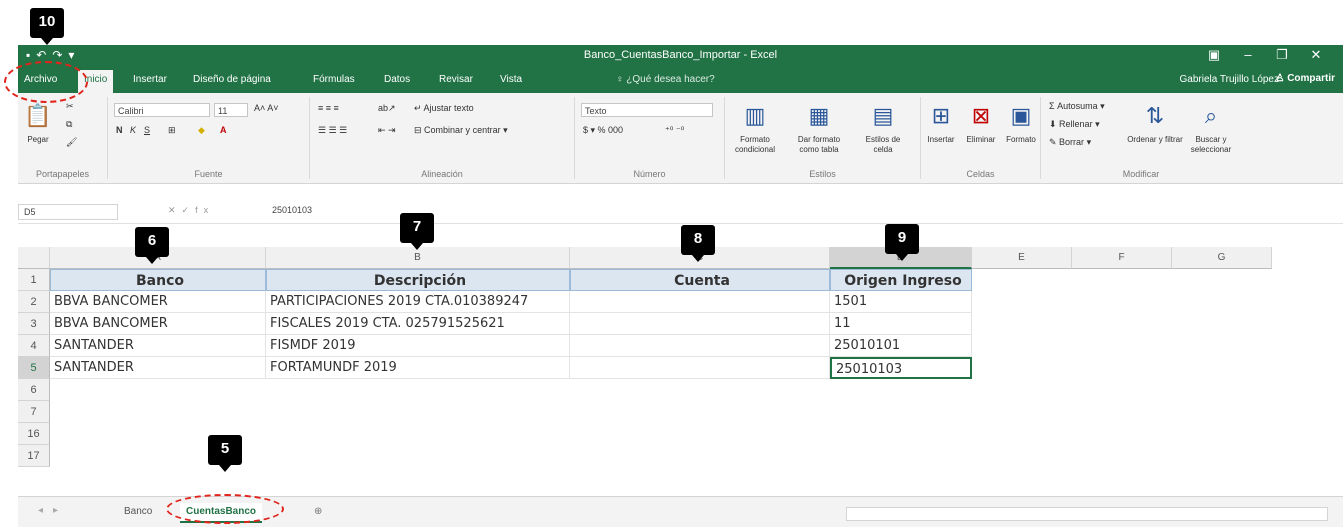  I want to click on italic-icon: K, so click(133, 130).